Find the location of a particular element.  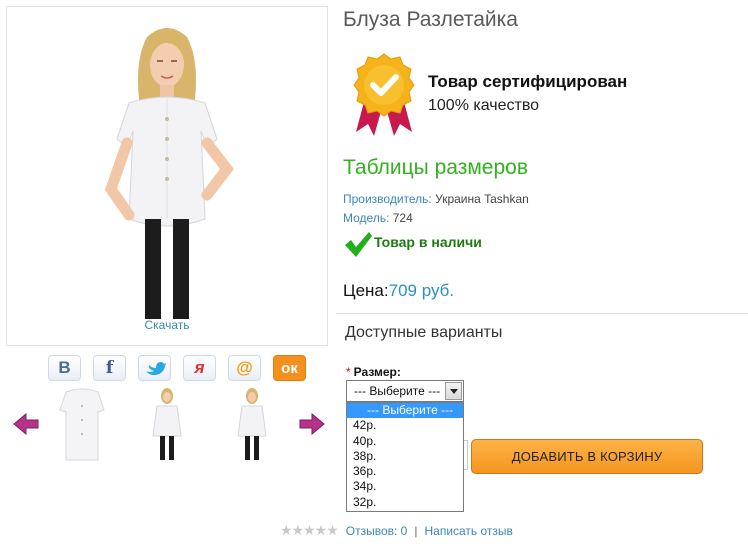

size-select: --- Выберите --- is located at coordinates (405, 391).